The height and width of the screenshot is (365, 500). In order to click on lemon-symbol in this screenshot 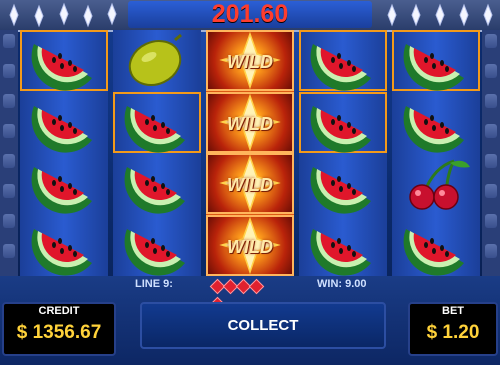, I will do `click(157, 60)`.